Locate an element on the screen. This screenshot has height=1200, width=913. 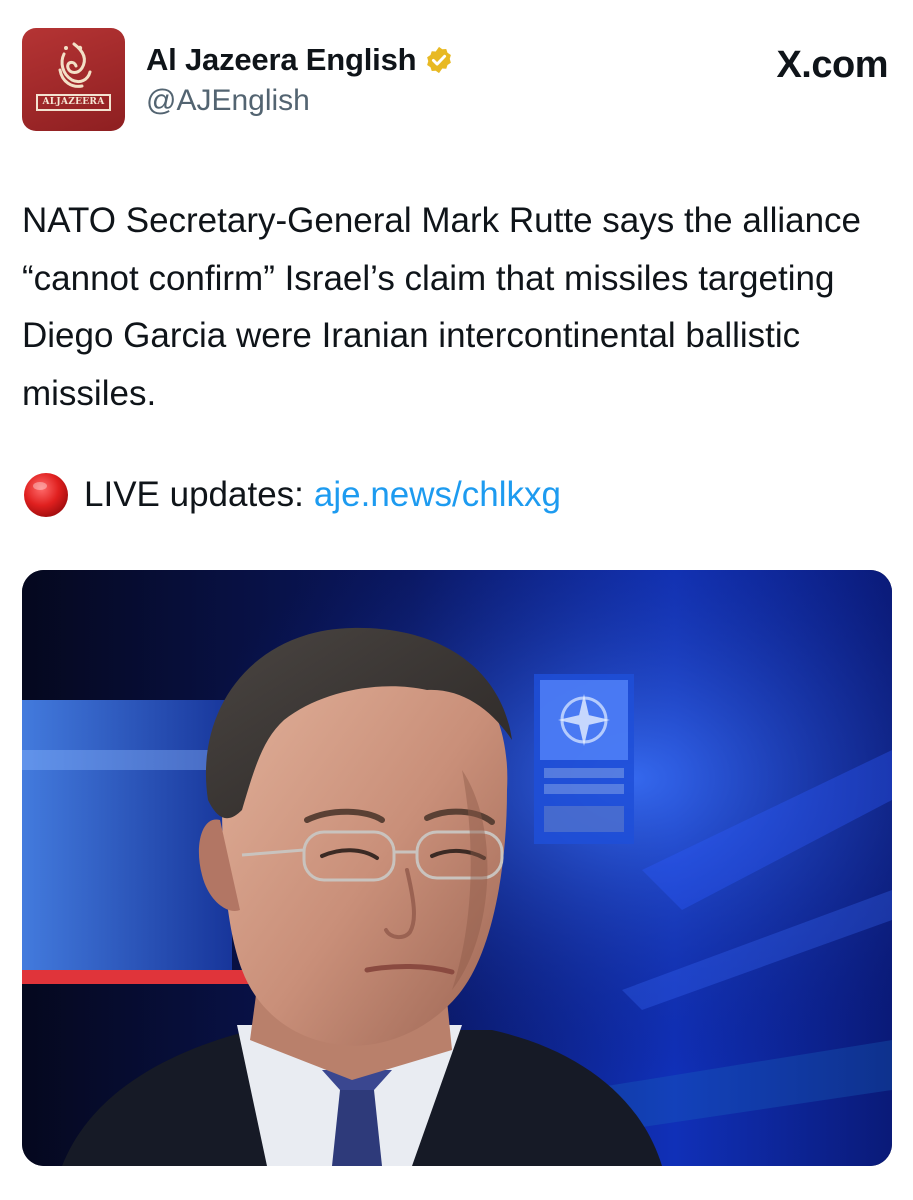
live-updates-row: LIVE updates: aje.news/chlkxg is located at coordinates (291, 494).